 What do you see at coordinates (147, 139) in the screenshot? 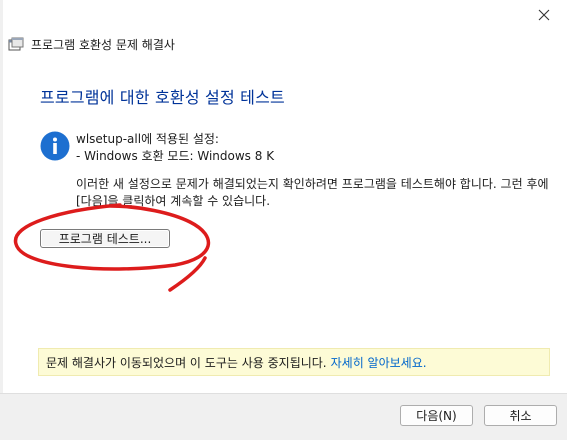
I see `applied-settings-header: wlsetup-all에 적용된 설정:` at bounding box center [147, 139].